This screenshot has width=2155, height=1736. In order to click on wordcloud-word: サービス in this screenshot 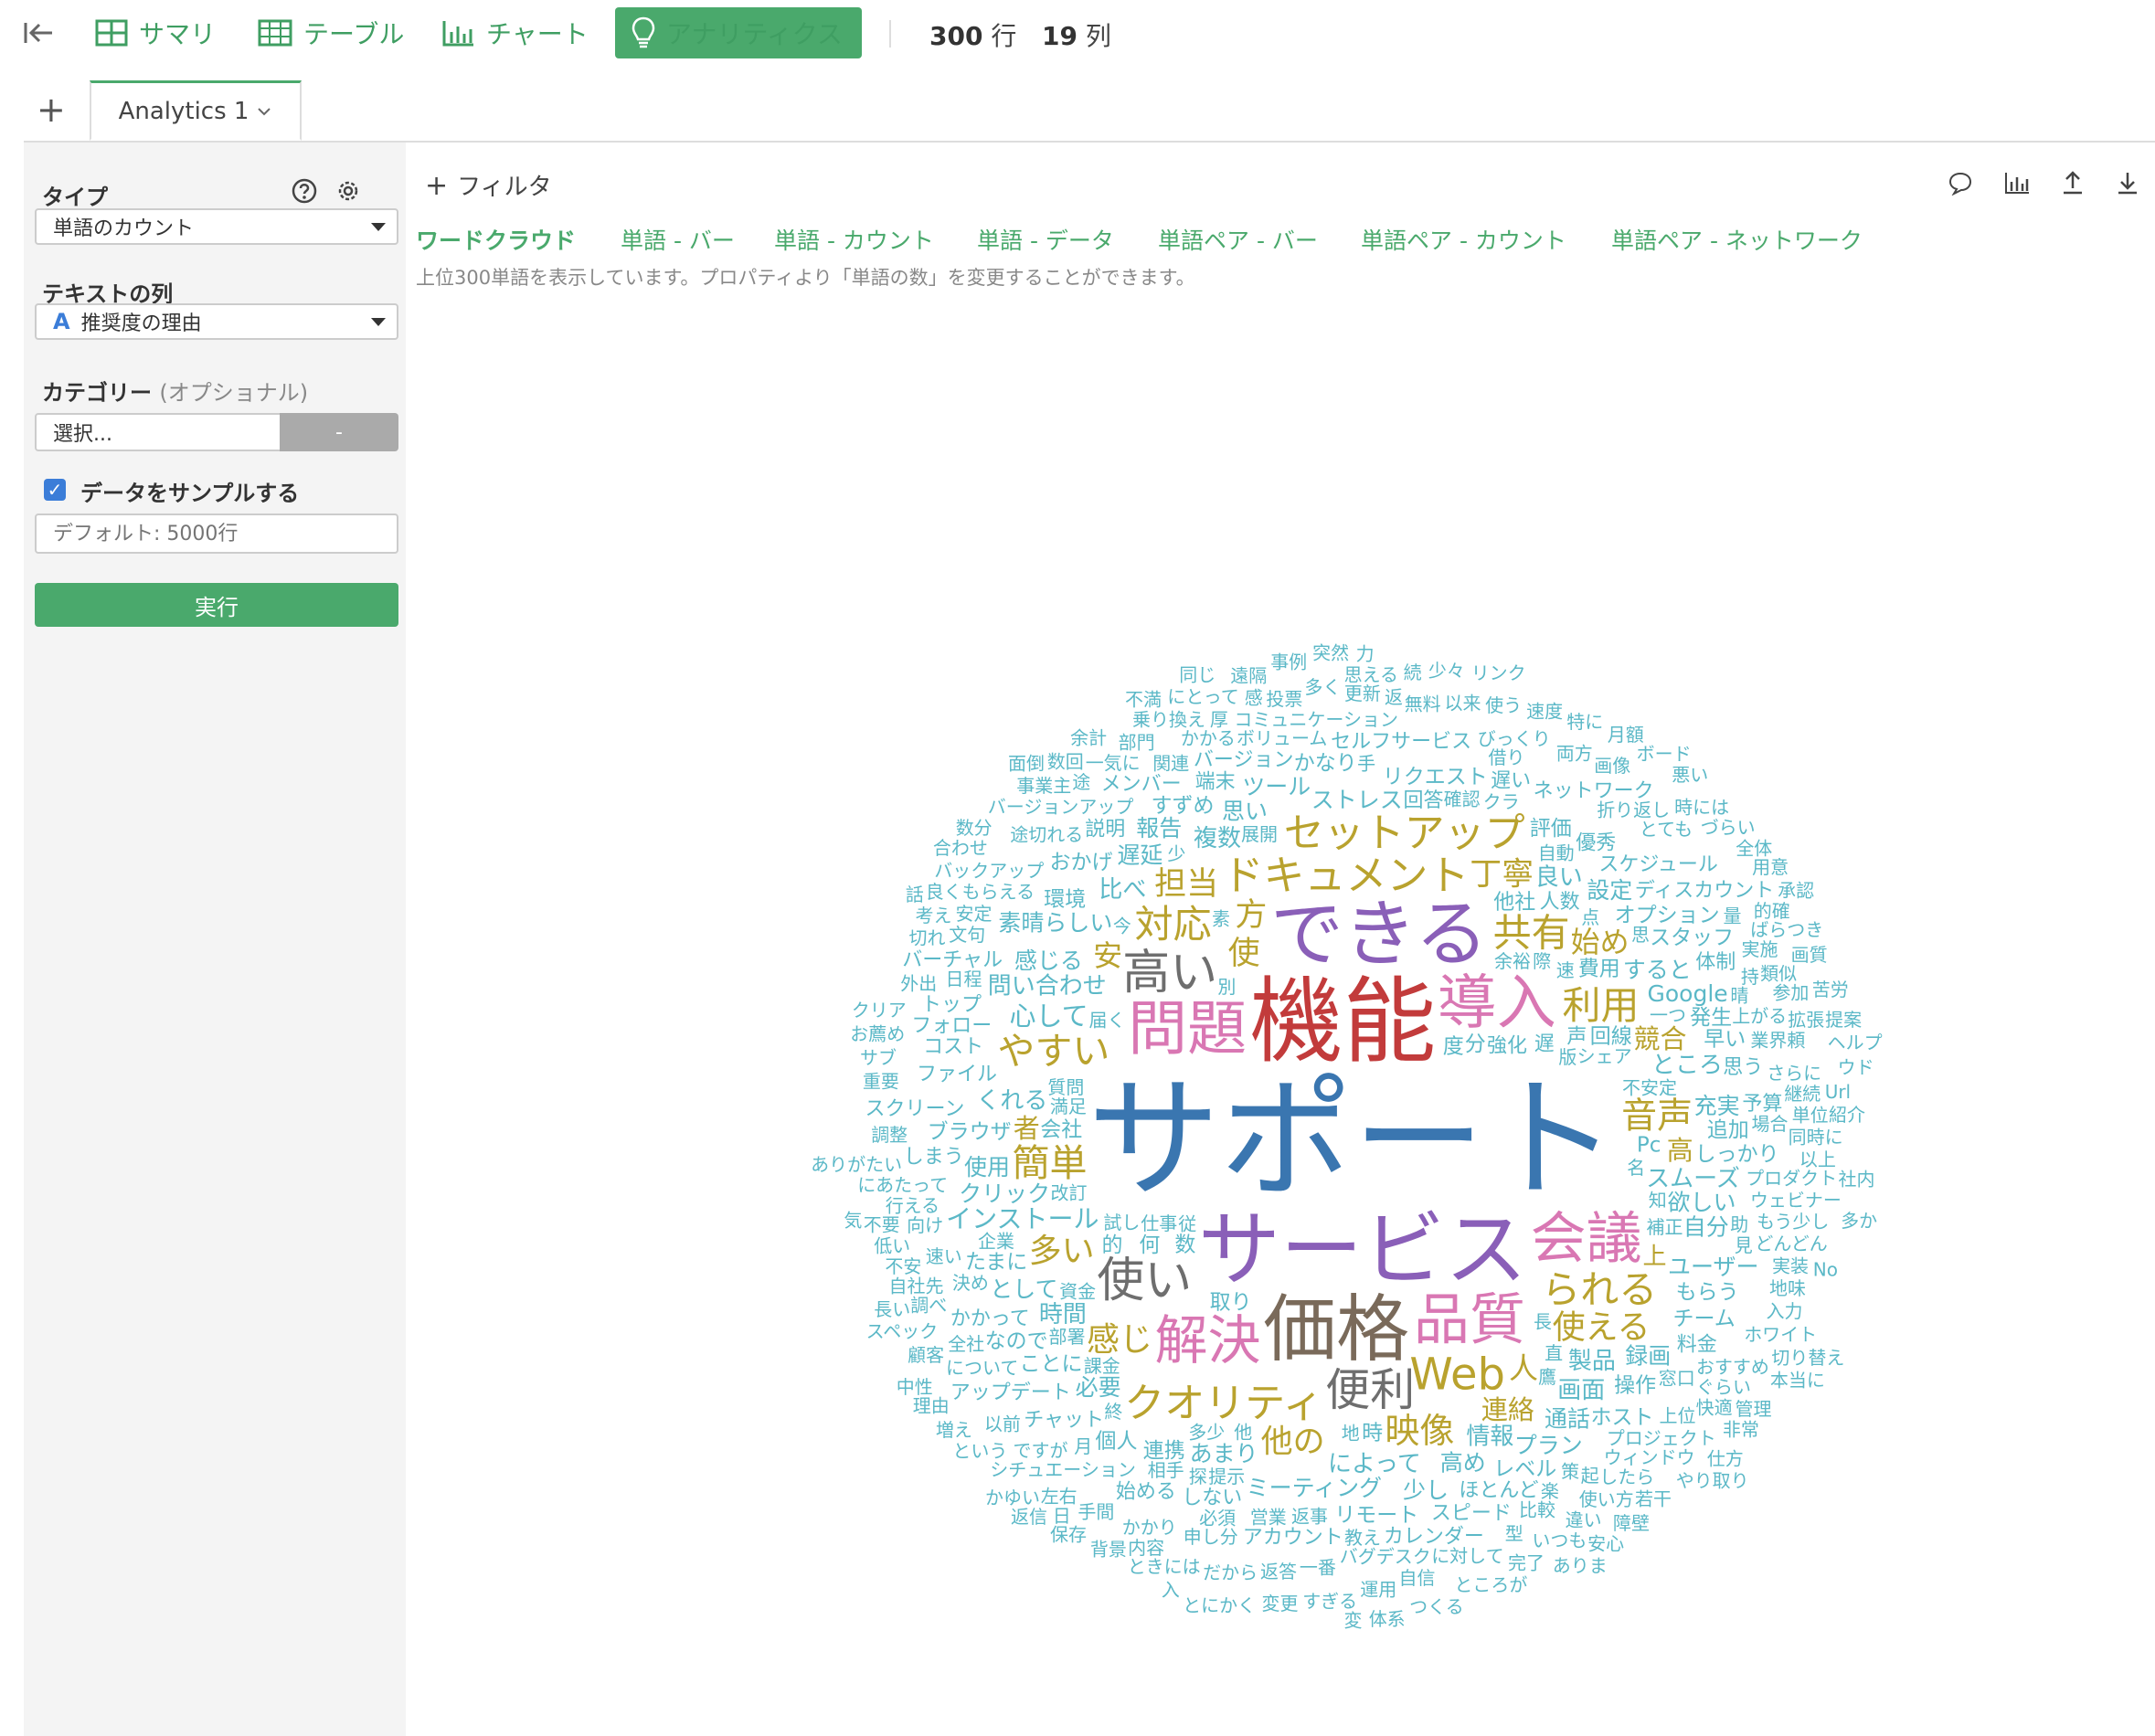, I will do `click(1362, 1249)`.